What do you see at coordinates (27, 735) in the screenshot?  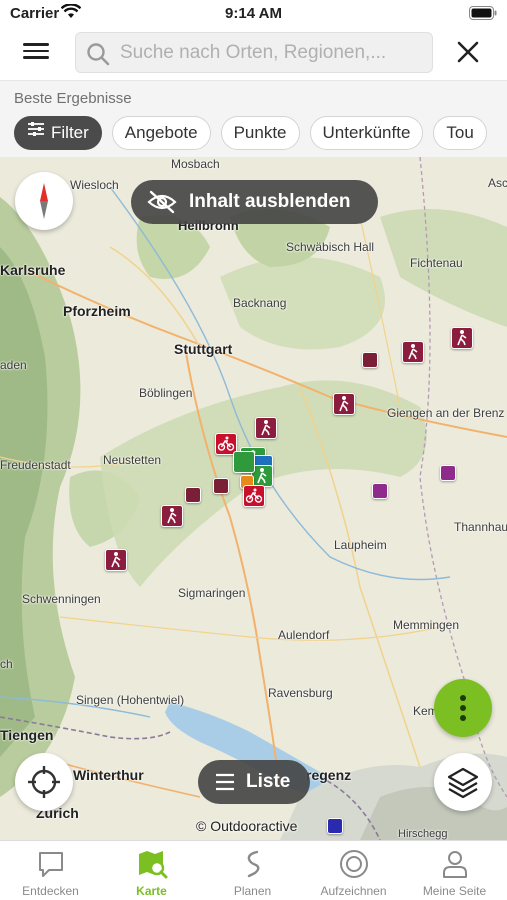 I see `place-label: Tiengen` at bounding box center [27, 735].